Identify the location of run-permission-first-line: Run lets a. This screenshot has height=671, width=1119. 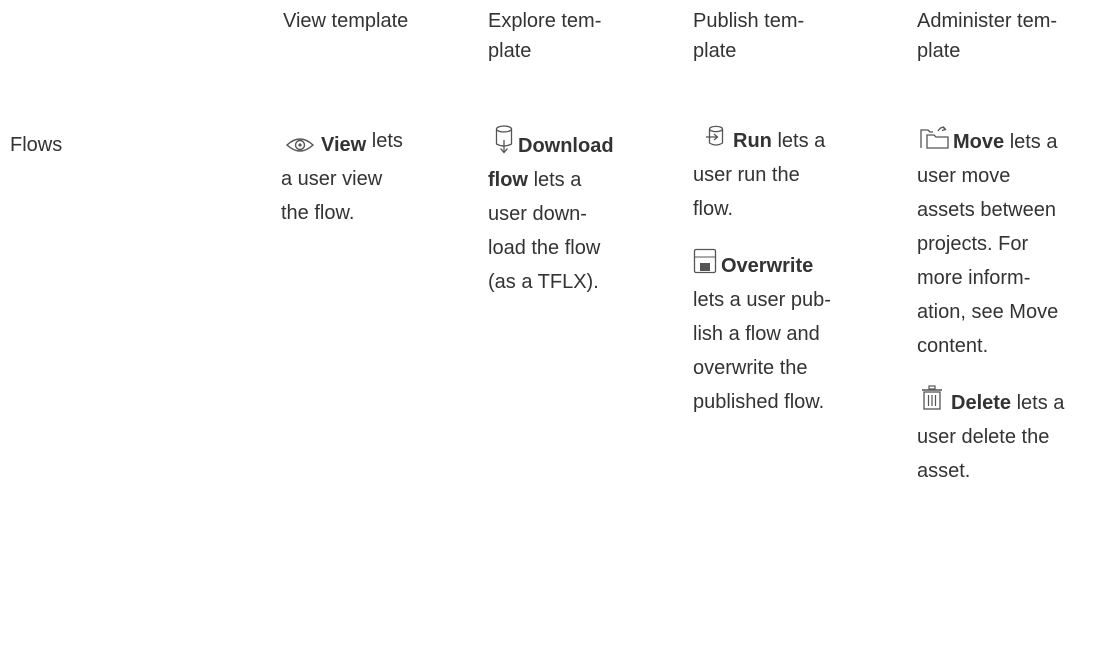
(762, 141).